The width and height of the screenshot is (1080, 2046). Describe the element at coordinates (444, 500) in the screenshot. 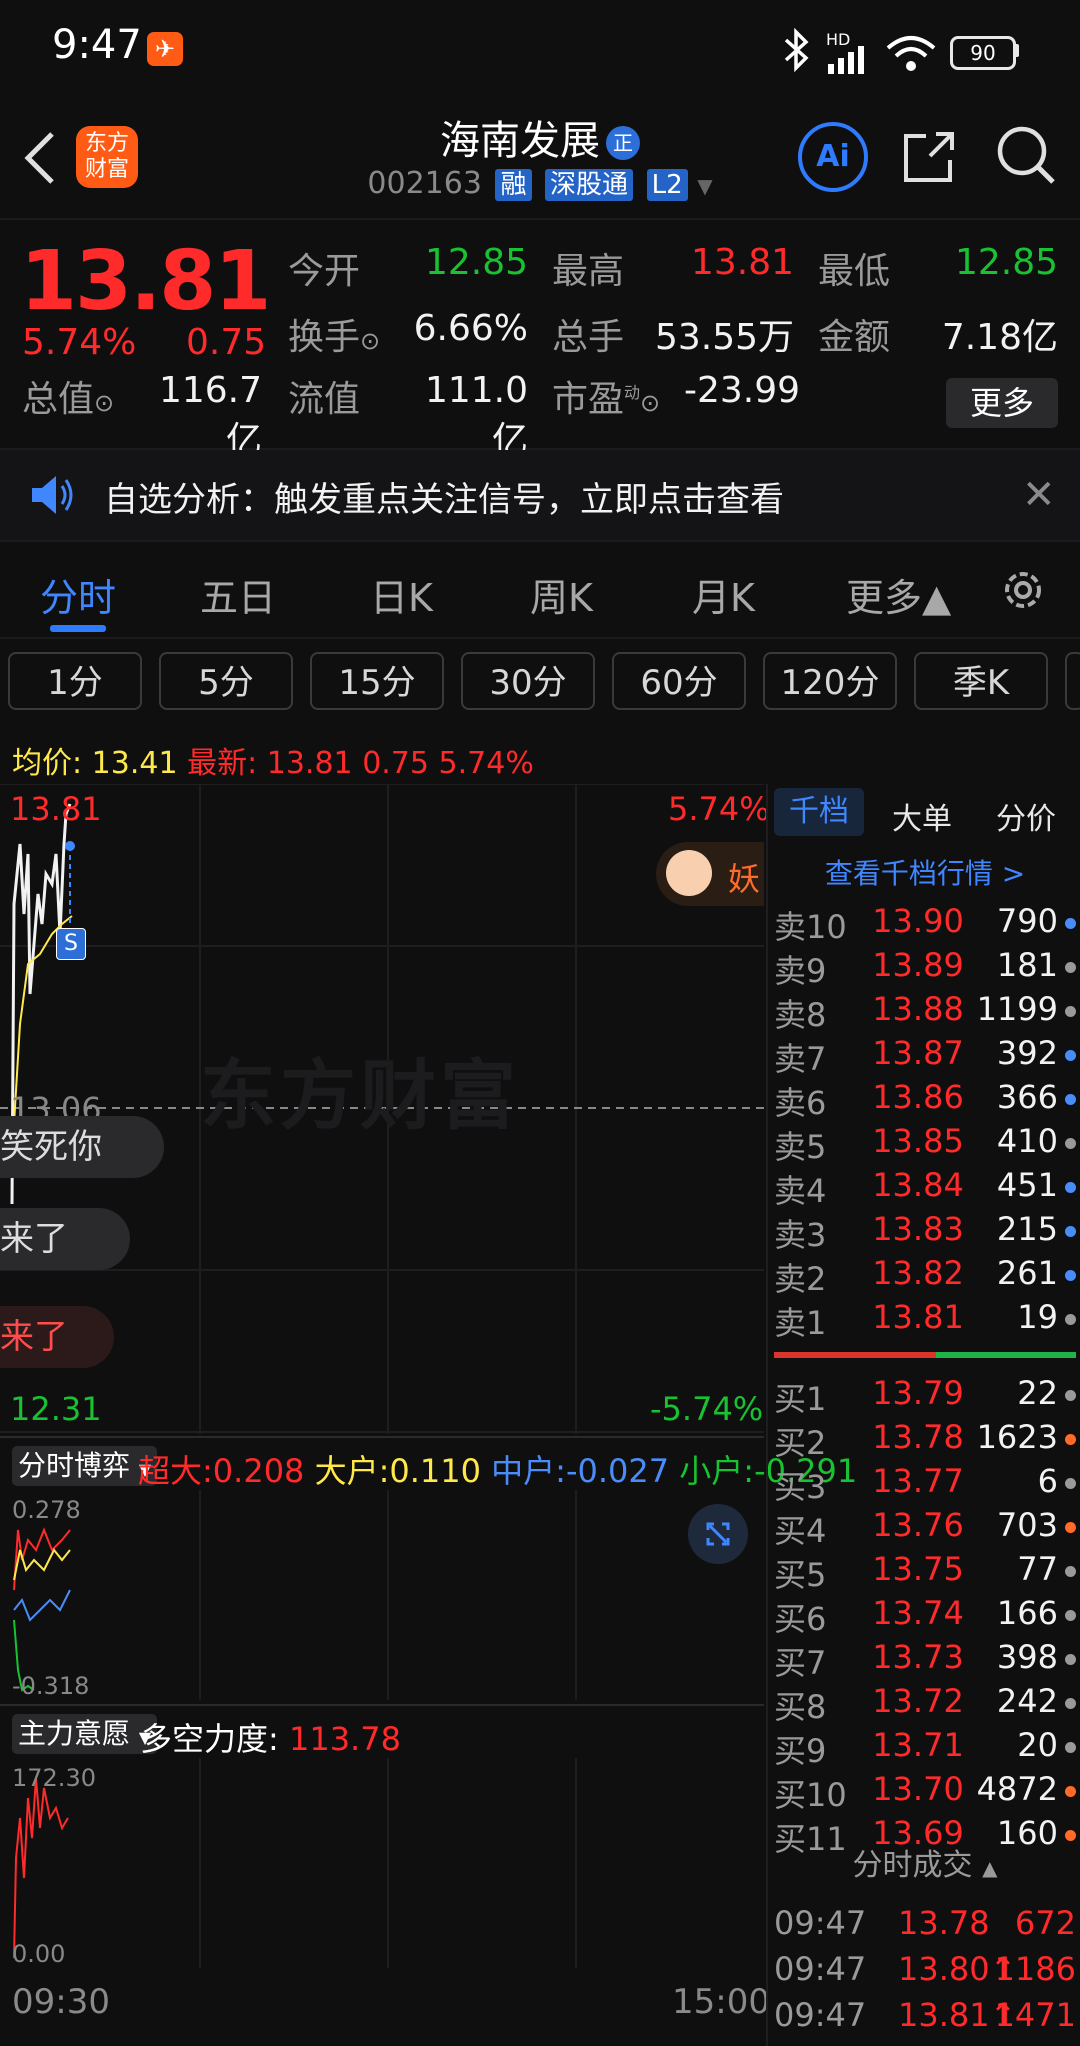

I see `notice-text: 自选分析：触发重点关注信号，立即点击查看` at that location.